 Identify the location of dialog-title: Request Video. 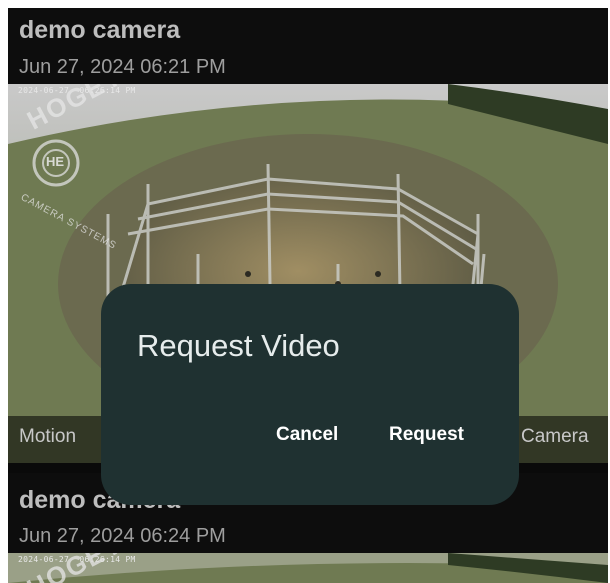
(238, 345).